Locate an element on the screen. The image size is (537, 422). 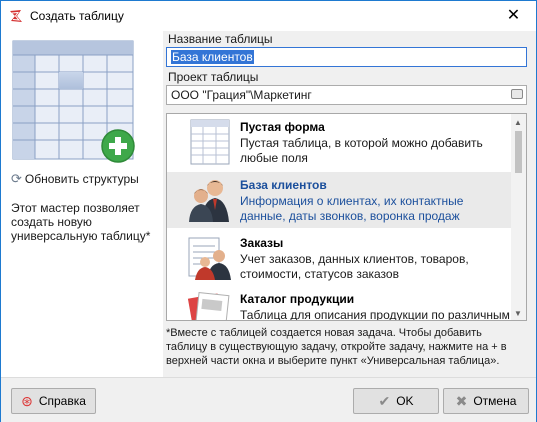
close-icon: ✕ is located at coordinates (513, 15).